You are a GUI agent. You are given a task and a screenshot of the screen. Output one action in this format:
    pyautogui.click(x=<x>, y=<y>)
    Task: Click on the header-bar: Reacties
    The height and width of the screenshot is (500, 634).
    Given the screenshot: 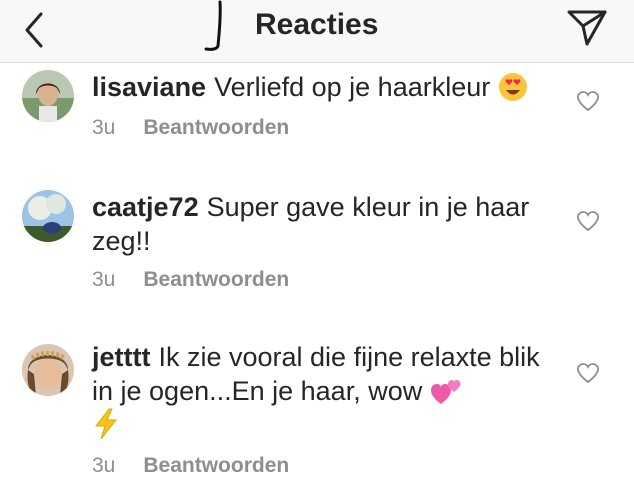 What is the action you would take?
    pyautogui.click(x=317, y=31)
    